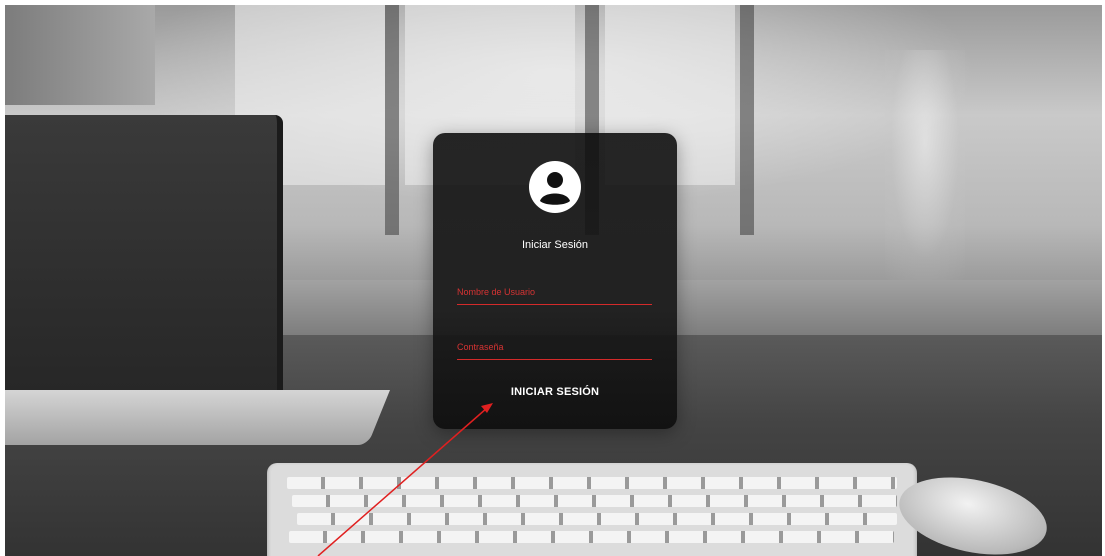 This screenshot has height=556, width=1105. I want to click on login-card: Iniciar Sesión INICIAR SESIÓN, so click(555, 281).